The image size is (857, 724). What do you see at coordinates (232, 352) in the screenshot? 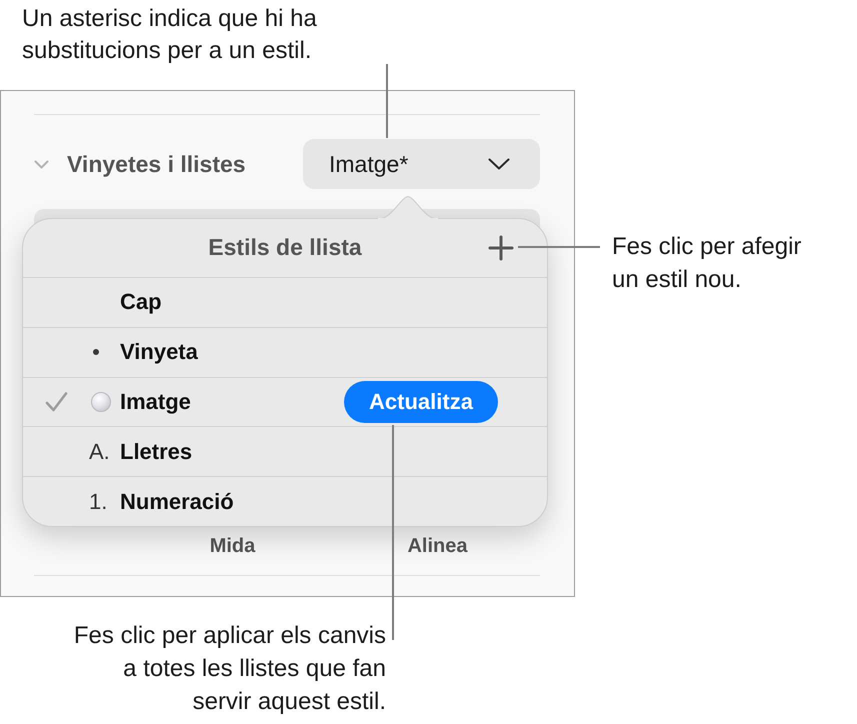
I see `list-style-item: Vinyeta` at bounding box center [232, 352].